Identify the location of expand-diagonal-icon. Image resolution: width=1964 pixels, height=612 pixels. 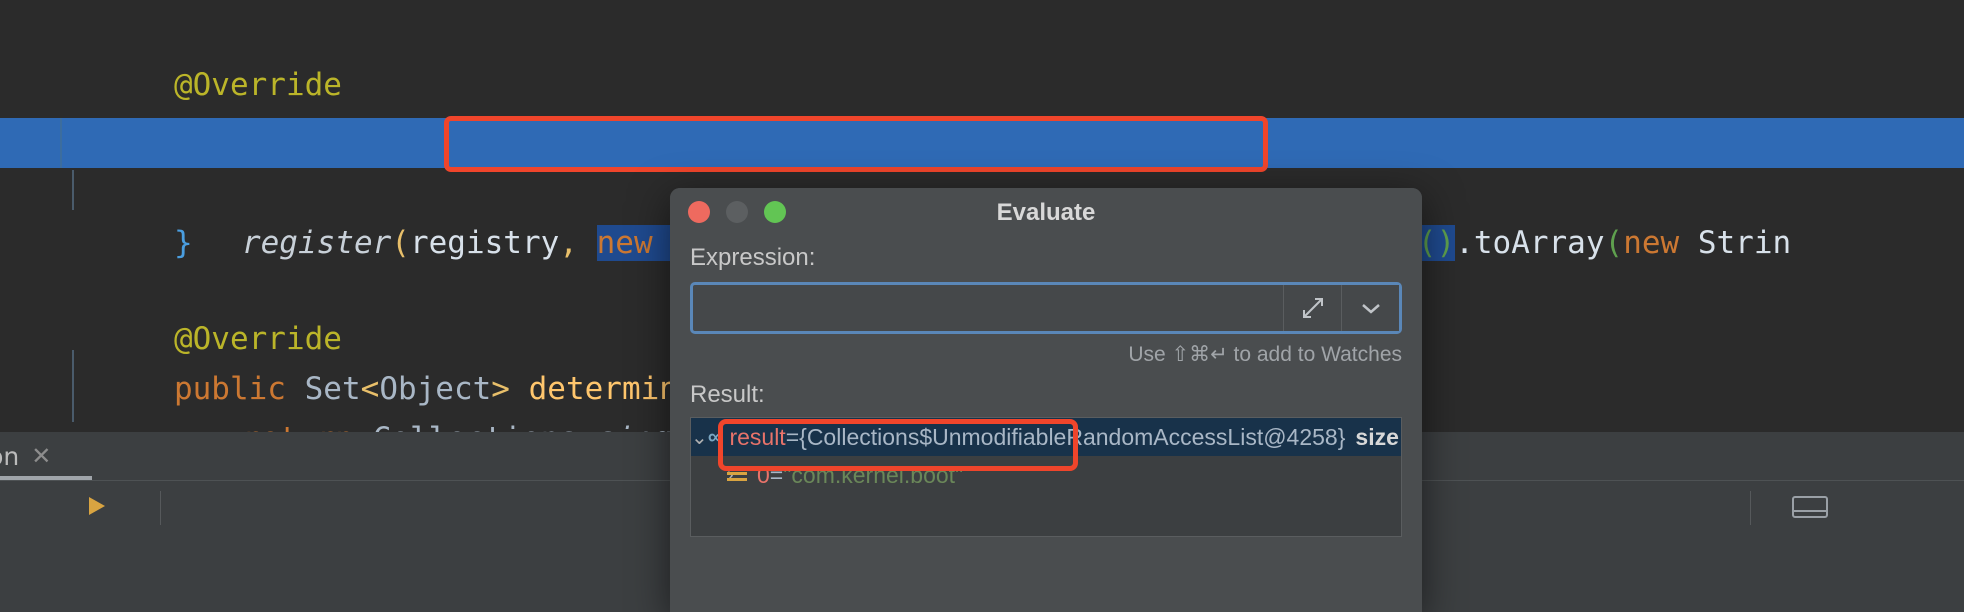
(1312, 308).